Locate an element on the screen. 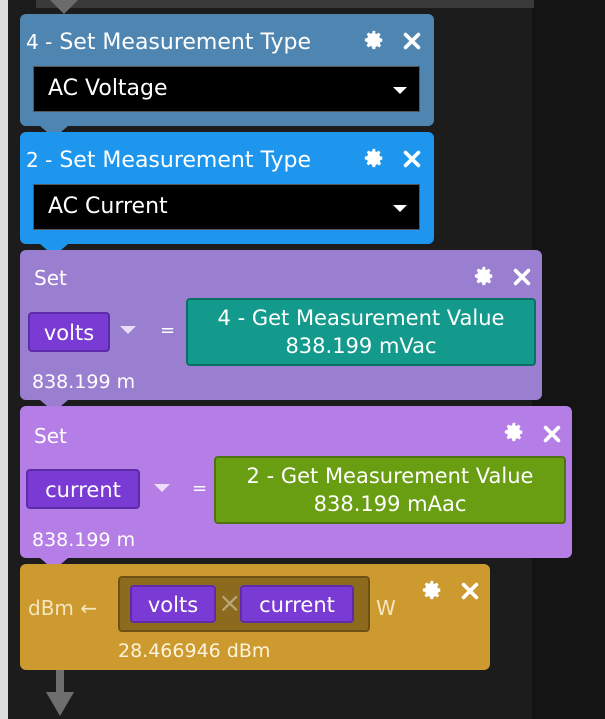 Image resolution: width=605 pixels, height=719 pixels. measurement-type-select: AC Current is located at coordinates (226, 207).